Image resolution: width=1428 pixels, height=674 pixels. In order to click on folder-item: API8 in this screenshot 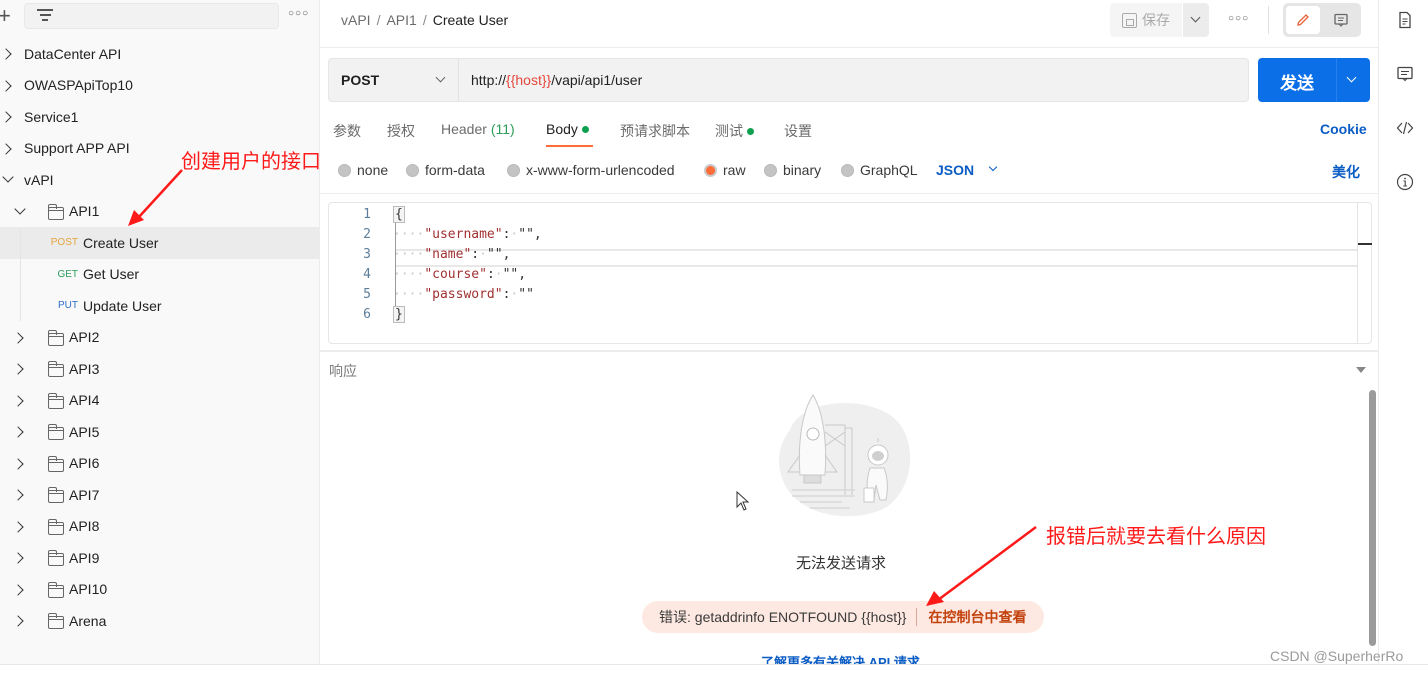, I will do `click(159, 527)`.